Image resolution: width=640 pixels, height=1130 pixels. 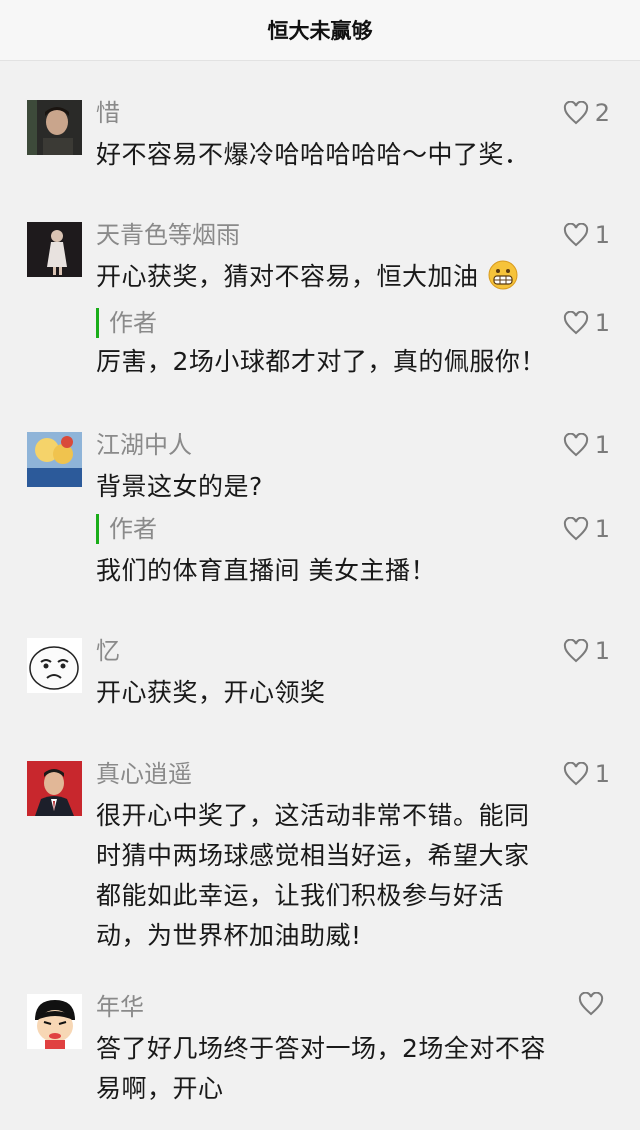 What do you see at coordinates (179, 486) in the screenshot?
I see `comment-line: 背景这女的是?` at bounding box center [179, 486].